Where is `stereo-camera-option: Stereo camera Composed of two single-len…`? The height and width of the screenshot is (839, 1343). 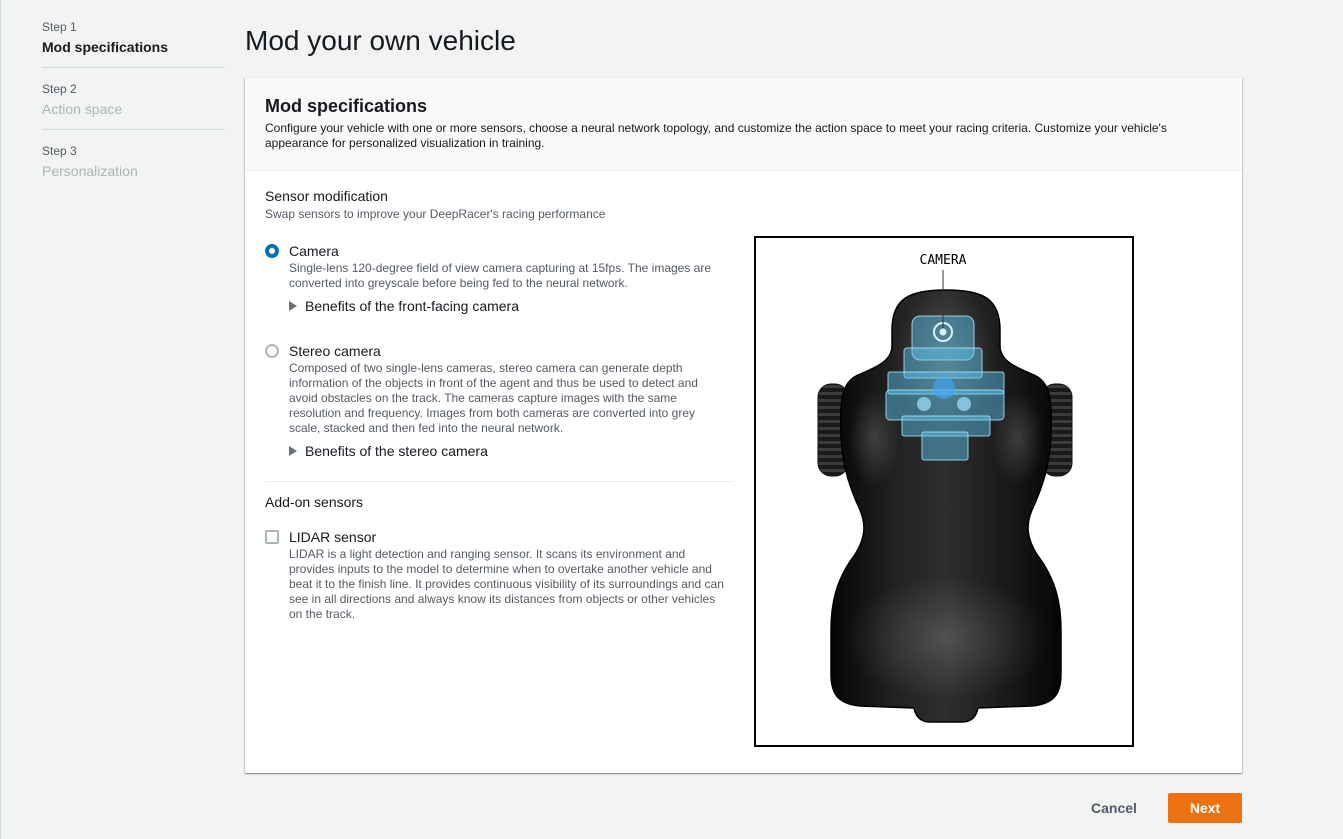
stereo-camera-option: Stereo camera Composed of two single-len… is located at coordinates (499, 401).